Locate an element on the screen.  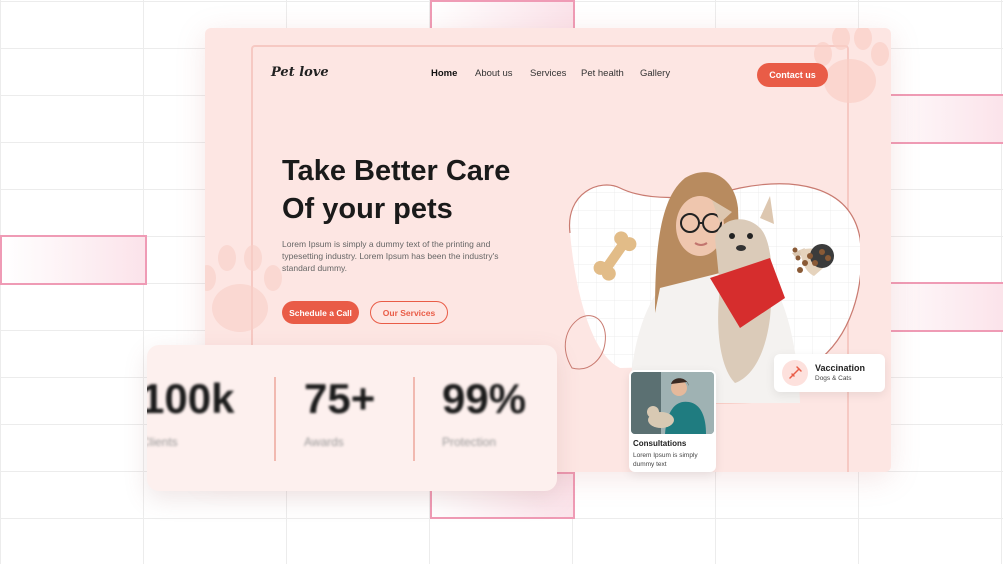
highlight-cell is located at coordinates (73, 260).